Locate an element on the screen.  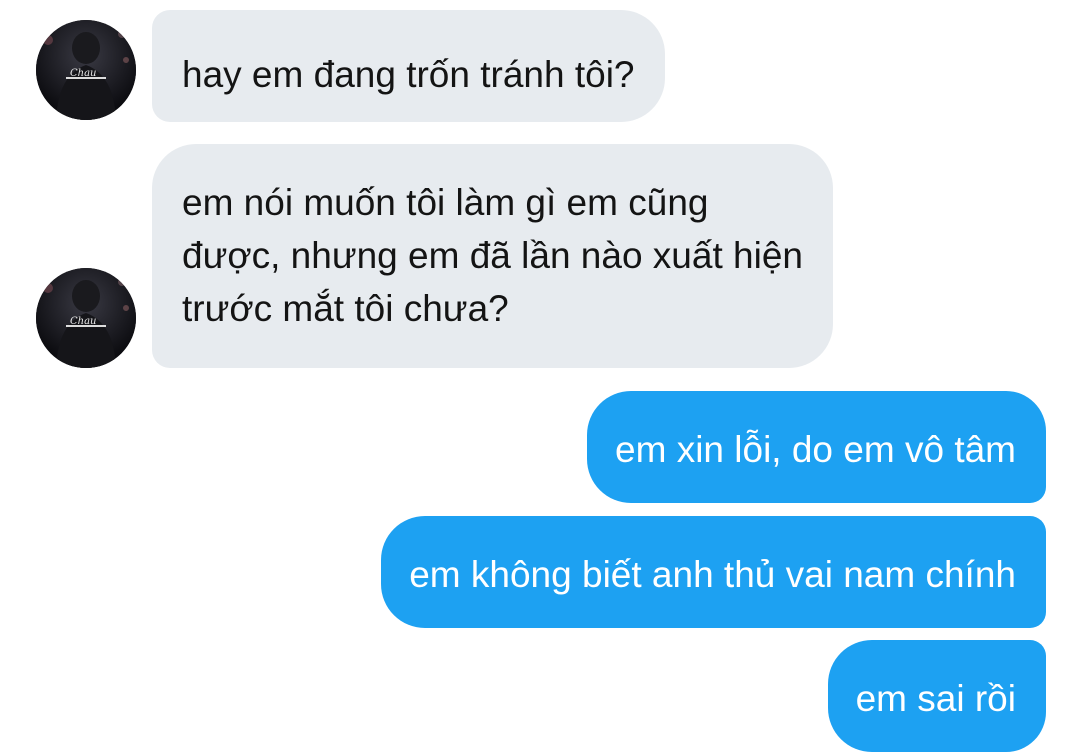
outgoing-message: em xin lỗi, do em vô tâm is located at coordinates (816, 447).